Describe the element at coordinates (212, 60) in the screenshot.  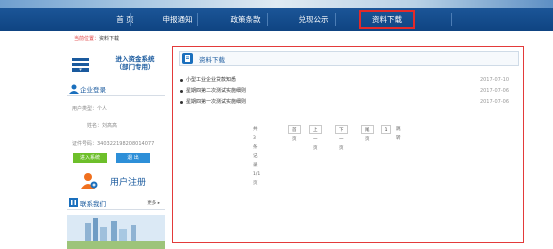
I see `panel-title: 资料下载` at that location.